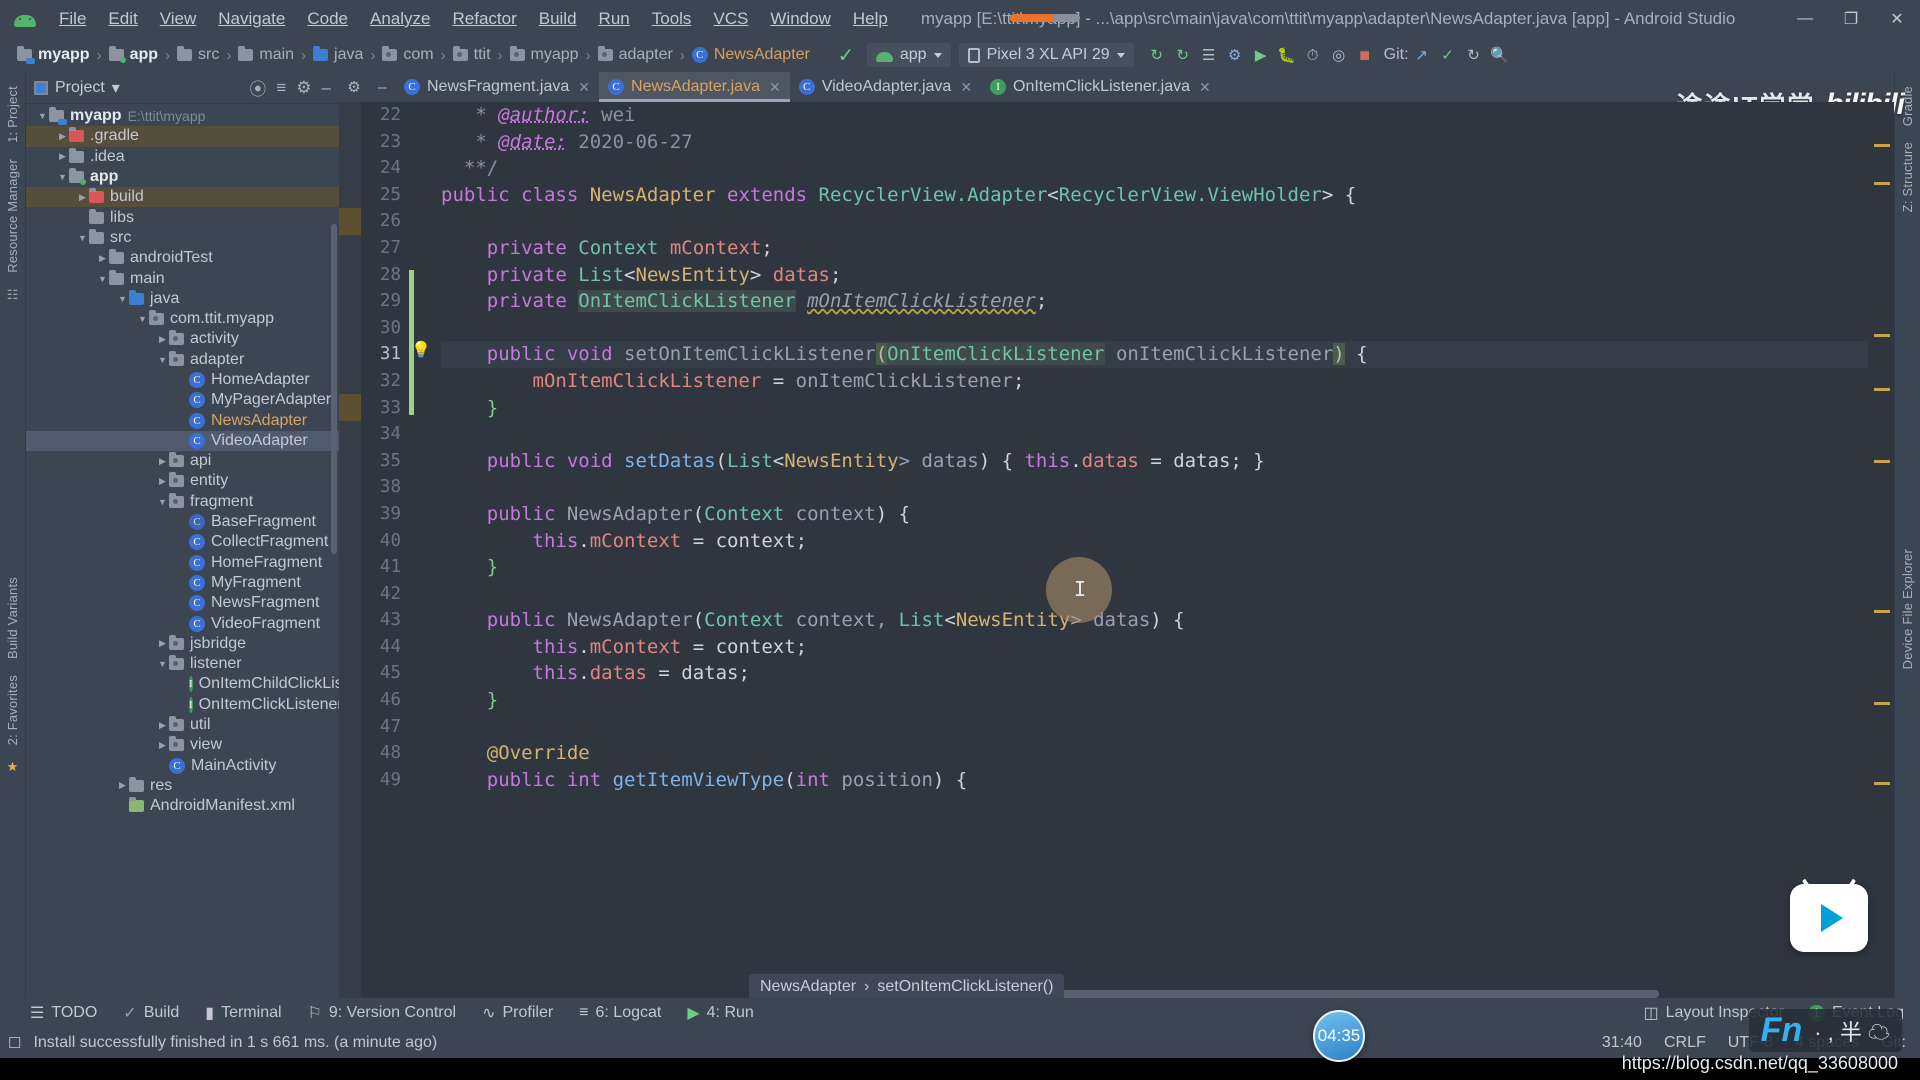 The width and height of the screenshot is (1920, 1080). Describe the element at coordinates (672, 19) in the screenshot. I see `menu-tools: Tools` at that location.